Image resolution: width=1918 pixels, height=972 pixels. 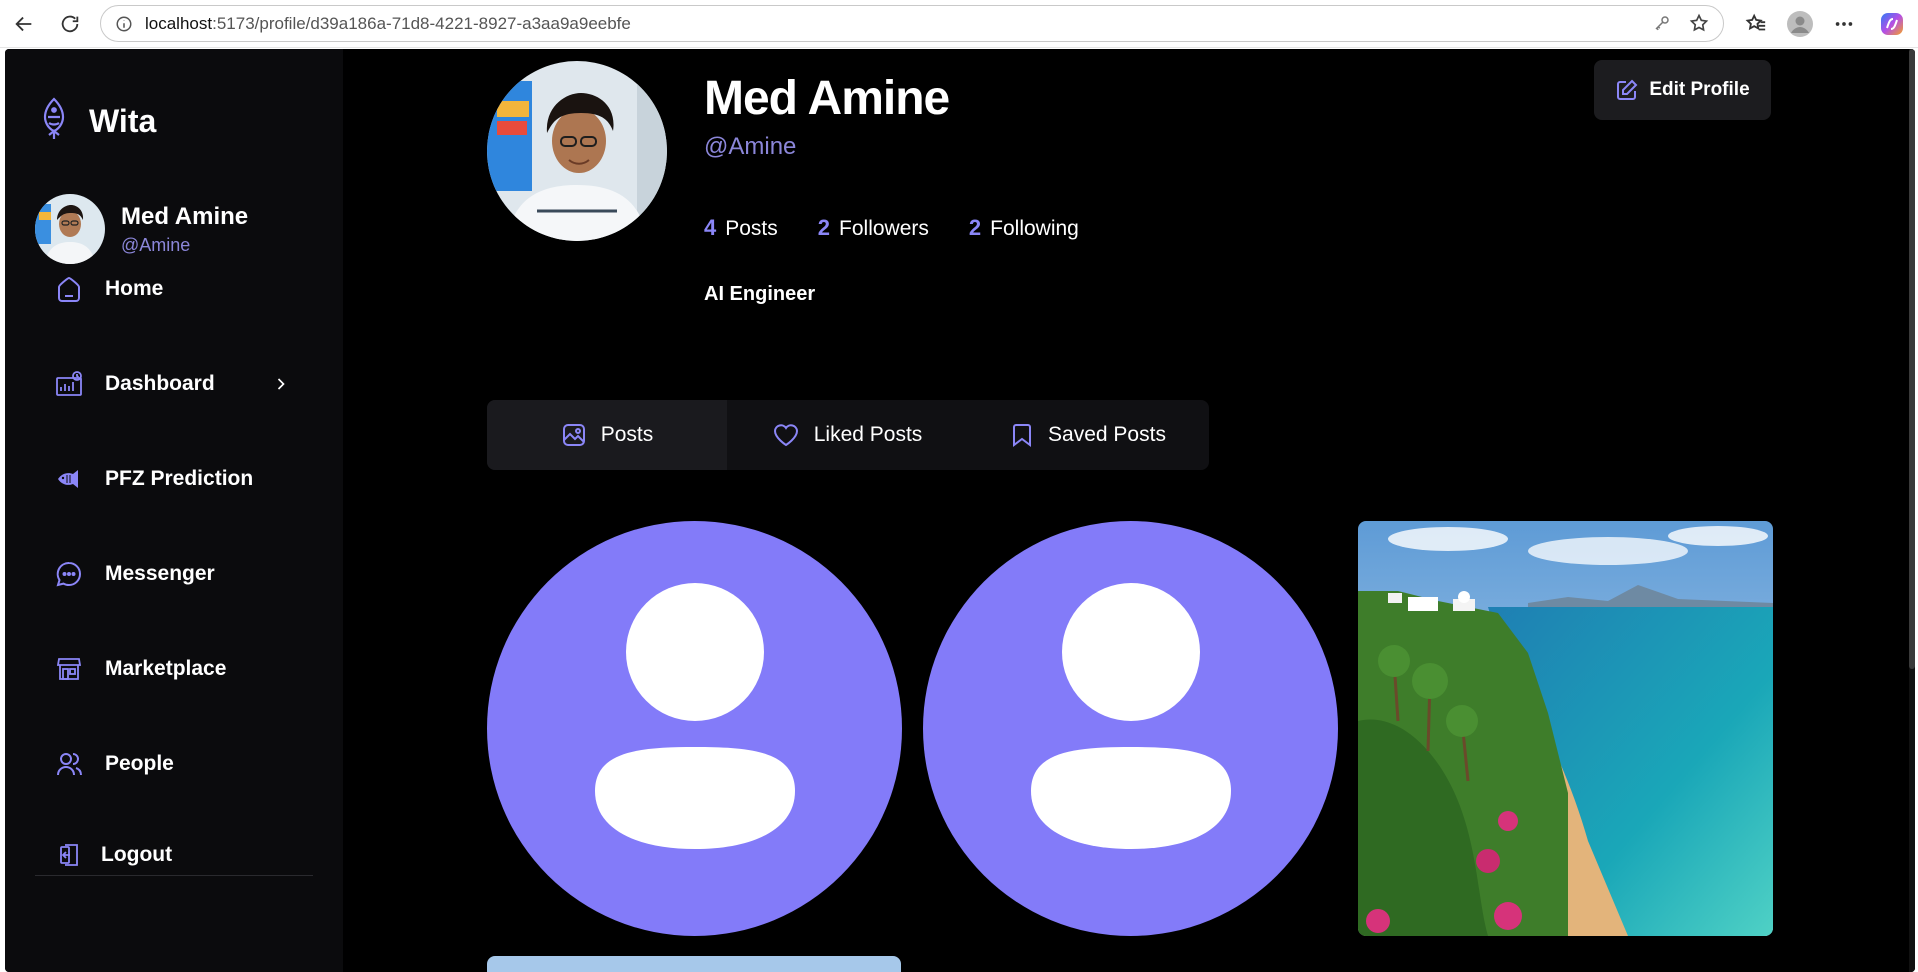 I want to click on heart-icon, so click(x=786, y=435).